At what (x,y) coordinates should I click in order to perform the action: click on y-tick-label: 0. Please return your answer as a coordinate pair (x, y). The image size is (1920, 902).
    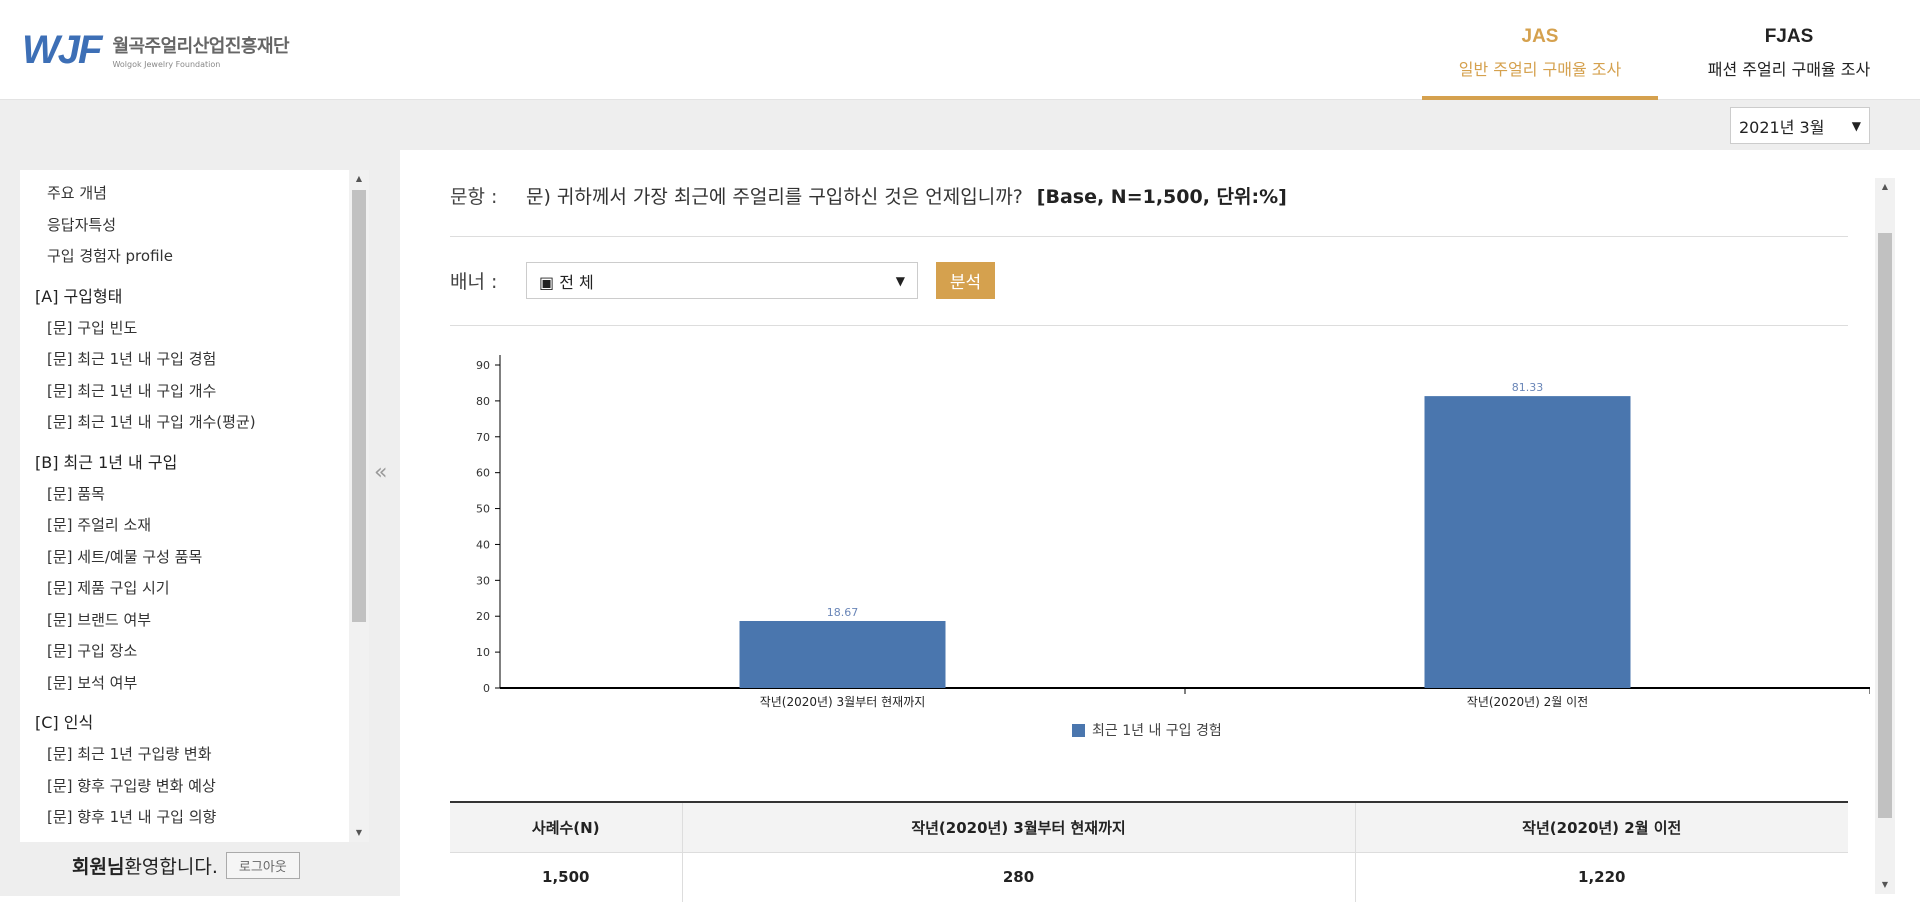
    Looking at the image, I should click on (486, 688).